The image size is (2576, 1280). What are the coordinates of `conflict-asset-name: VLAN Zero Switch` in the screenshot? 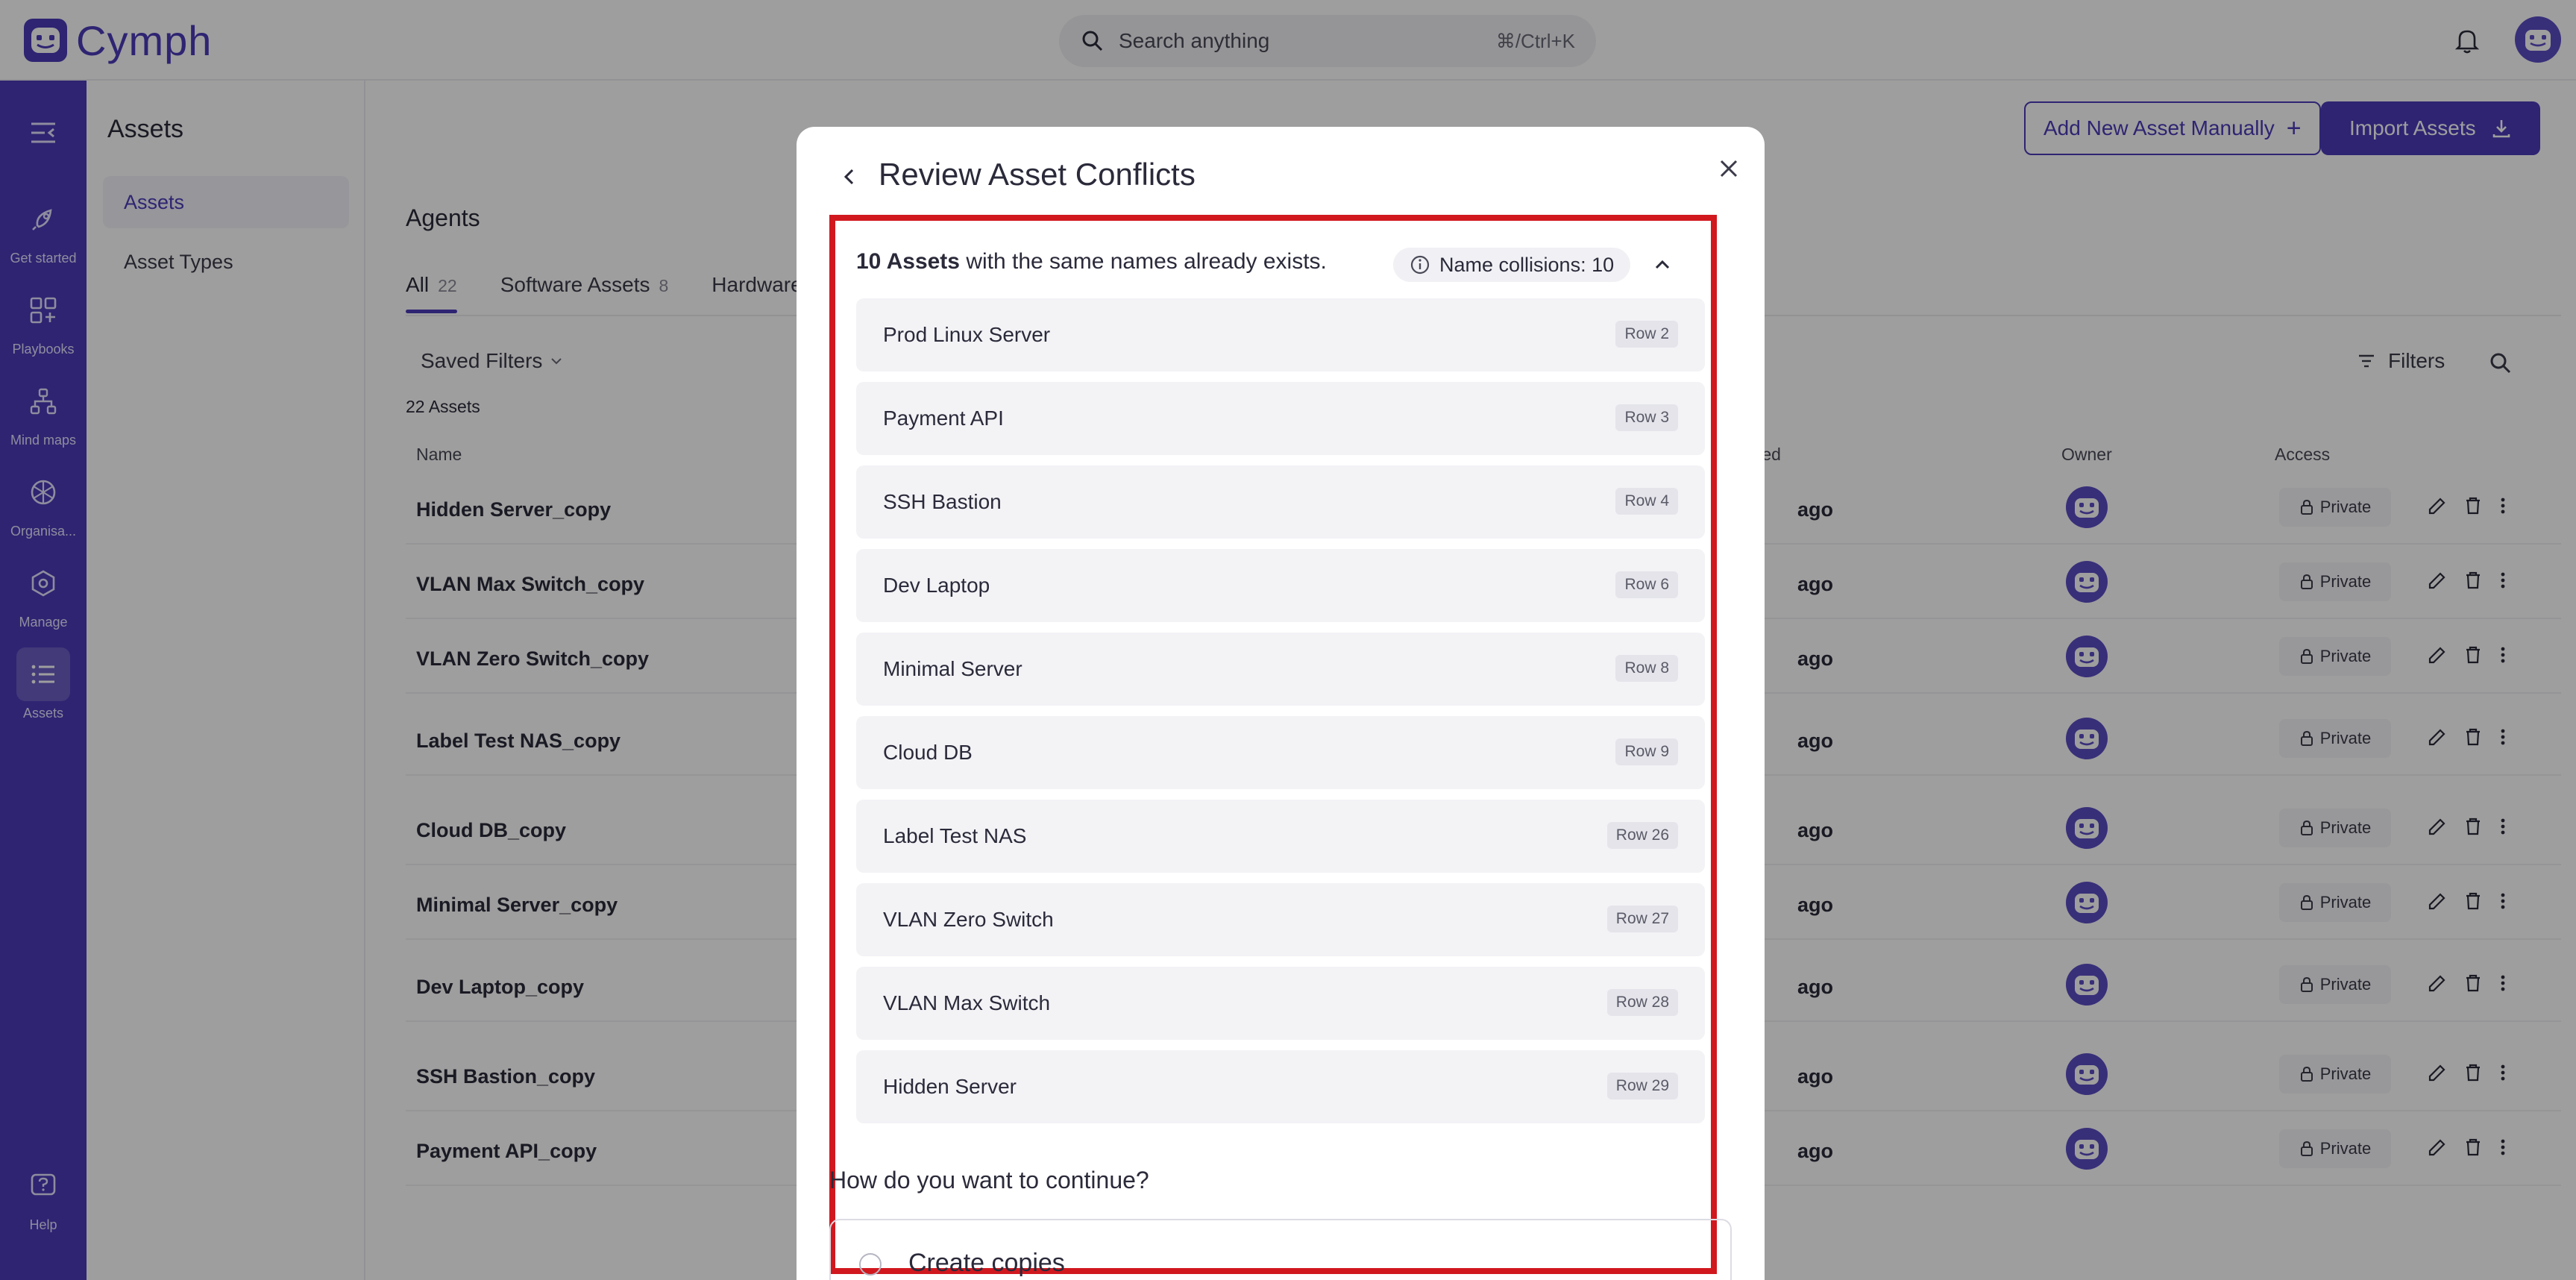 It's located at (969, 919).